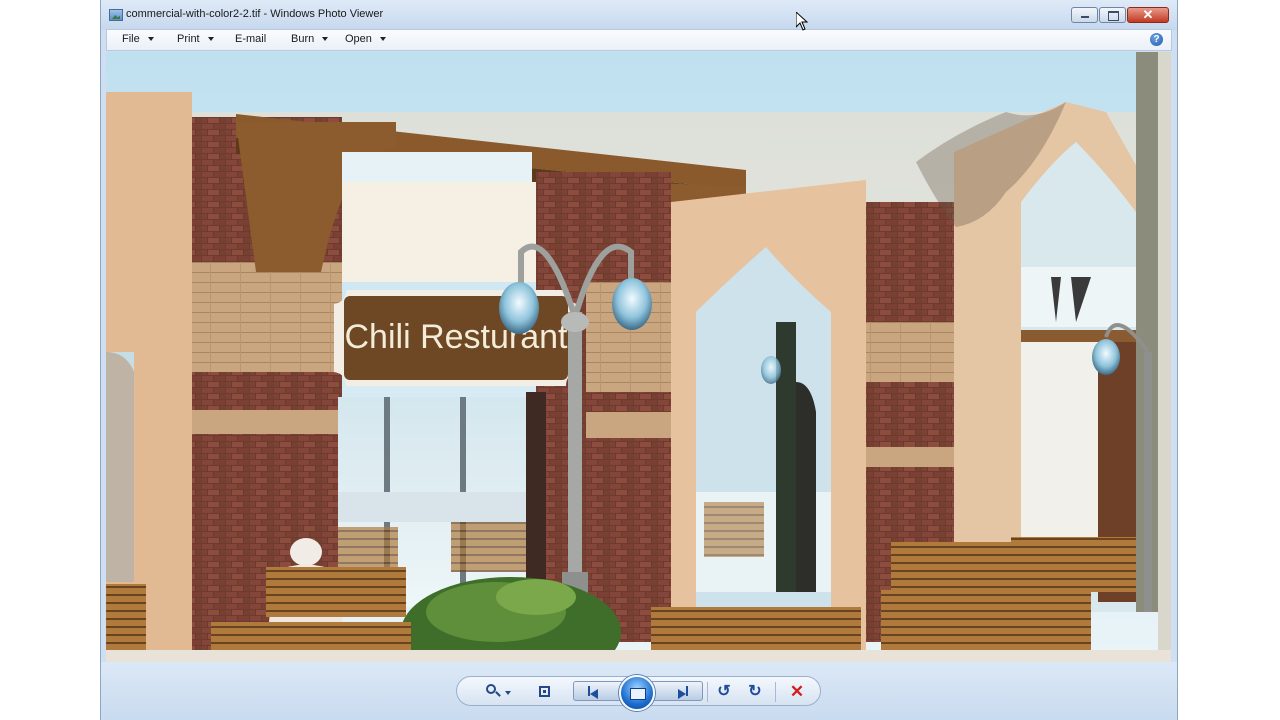  I want to click on minimize-button, so click(1084, 15).